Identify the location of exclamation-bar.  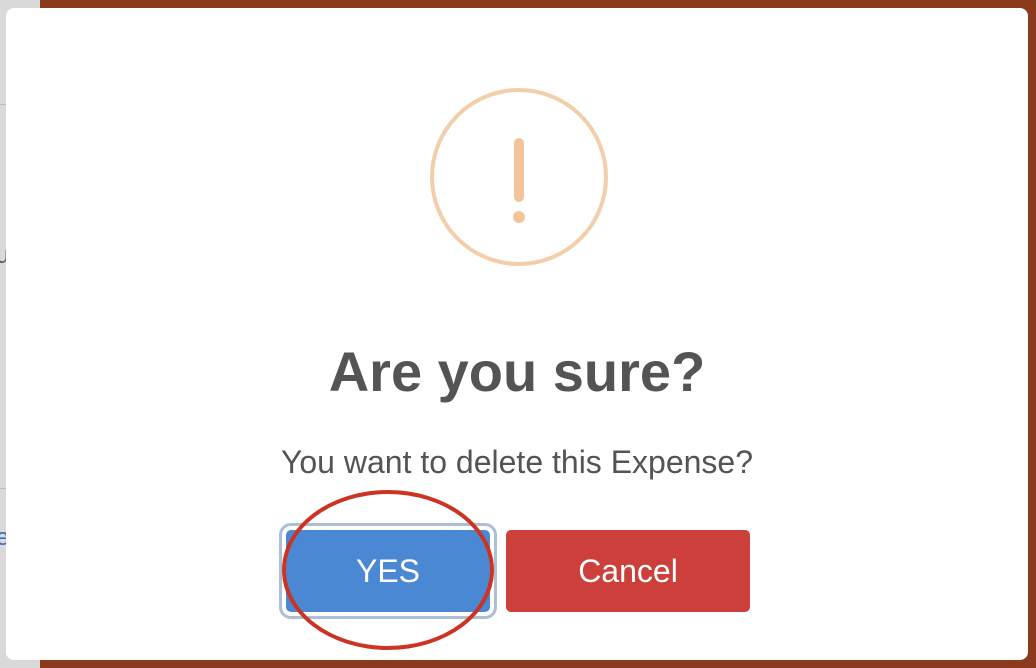
(519, 170).